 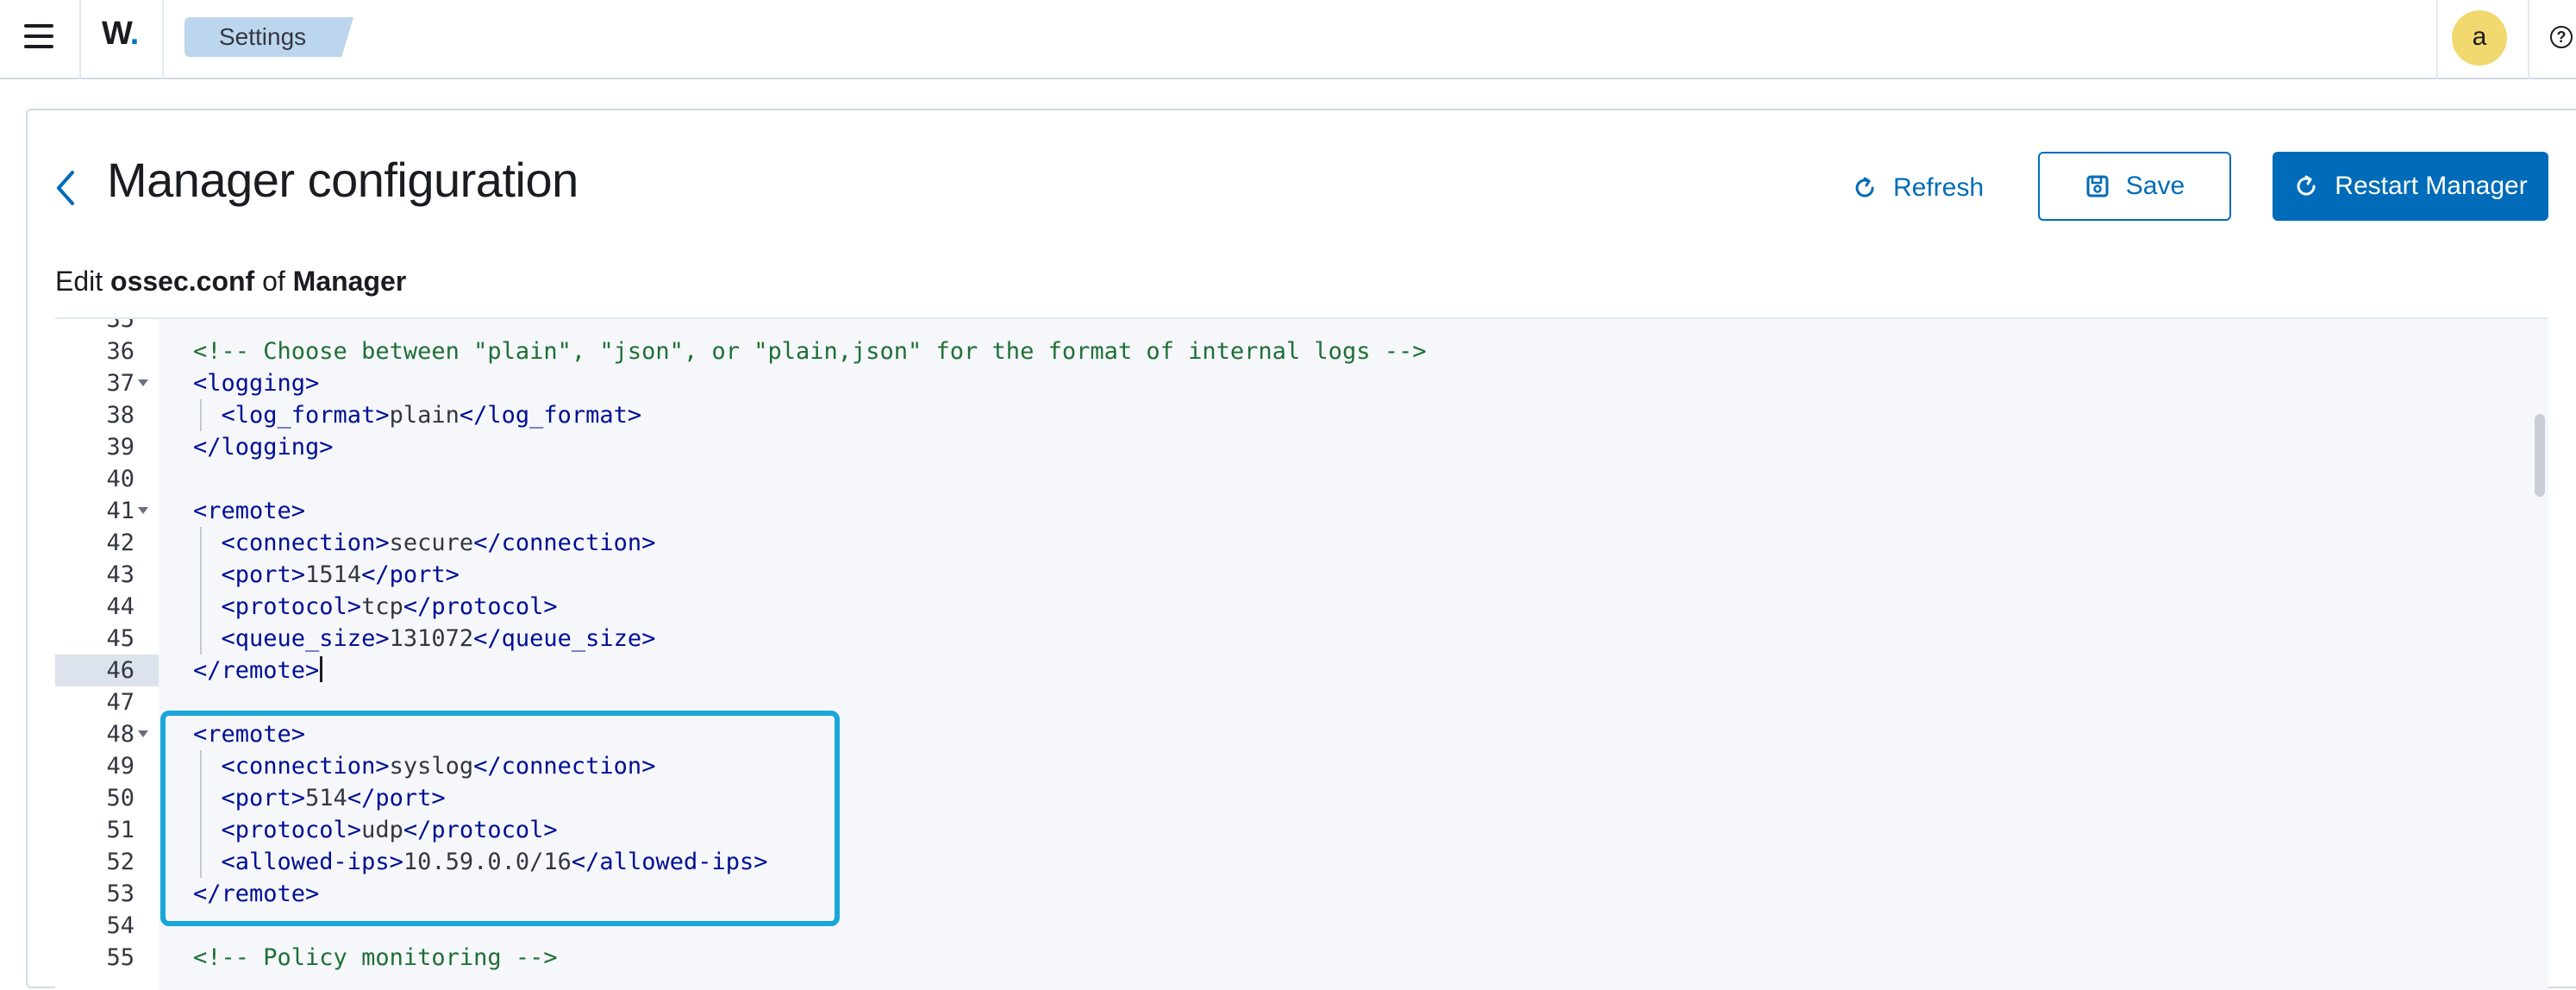 I want to click on code-line: 54, so click(x=1301, y=926).